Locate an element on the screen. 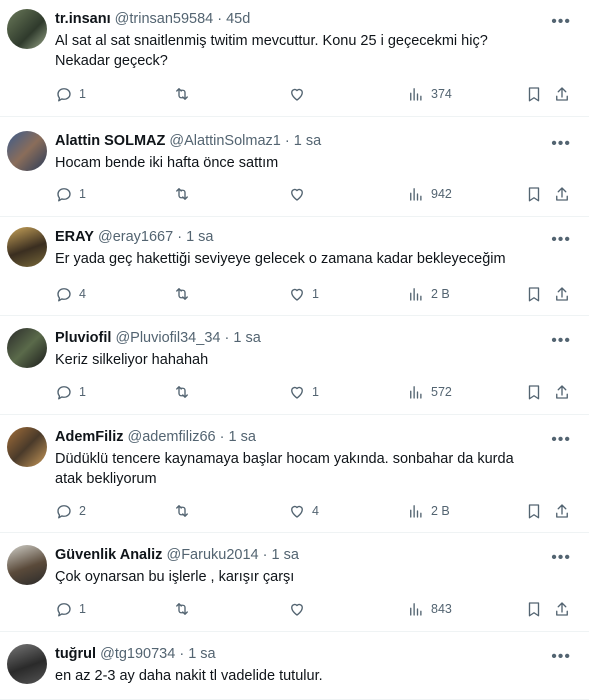  tweet-header: tuğrul @tg190734 · 1 sa is located at coordinates (317, 654).